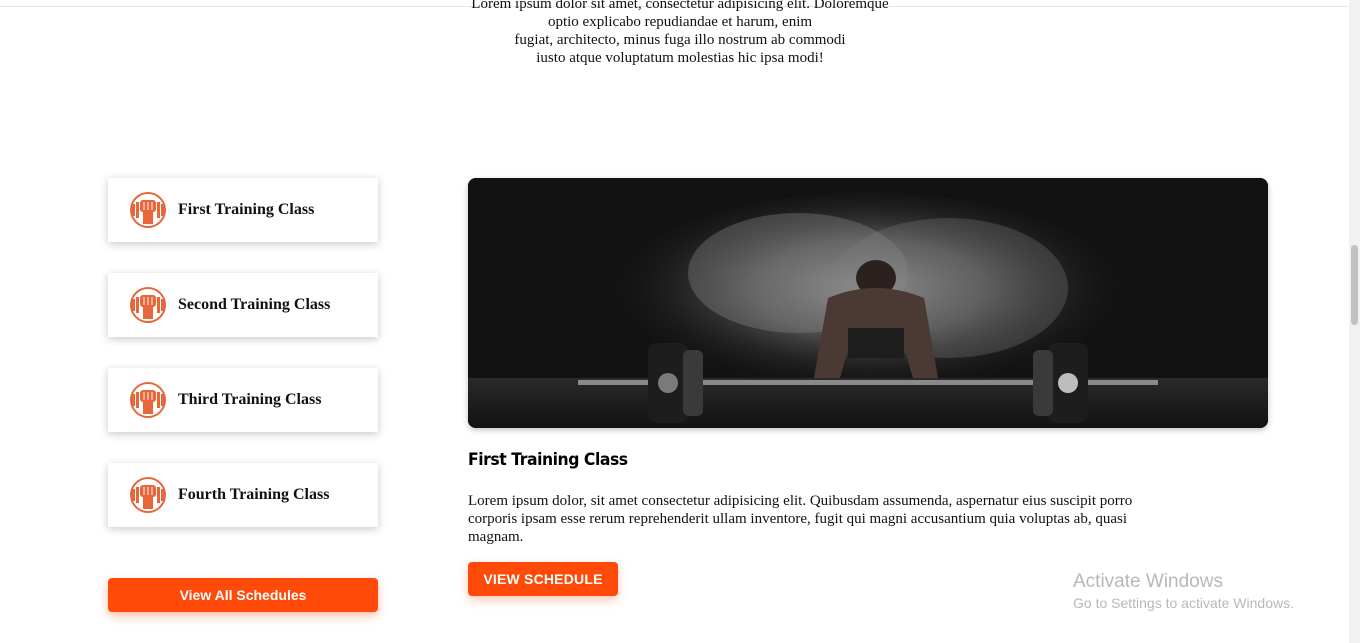  I want to click on watermark-subtitle: Go to Settings to activate Windows., so click(1183, 603).